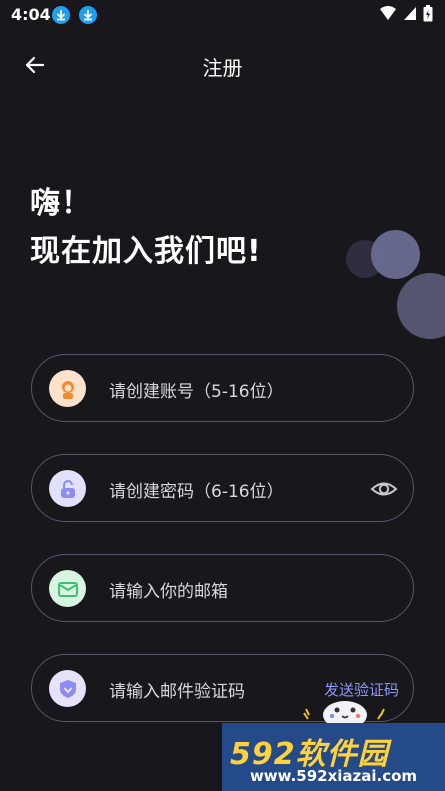  I want to click on battery-icon, so click(428, 15).